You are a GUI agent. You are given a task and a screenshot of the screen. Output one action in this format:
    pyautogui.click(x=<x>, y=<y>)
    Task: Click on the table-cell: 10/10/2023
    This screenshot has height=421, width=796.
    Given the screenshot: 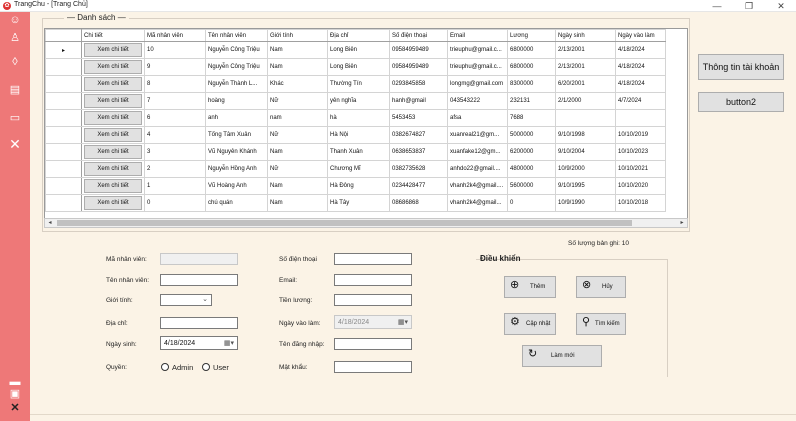 What is the action you would take?
    pyautogui.click(x=640, y=152)
    